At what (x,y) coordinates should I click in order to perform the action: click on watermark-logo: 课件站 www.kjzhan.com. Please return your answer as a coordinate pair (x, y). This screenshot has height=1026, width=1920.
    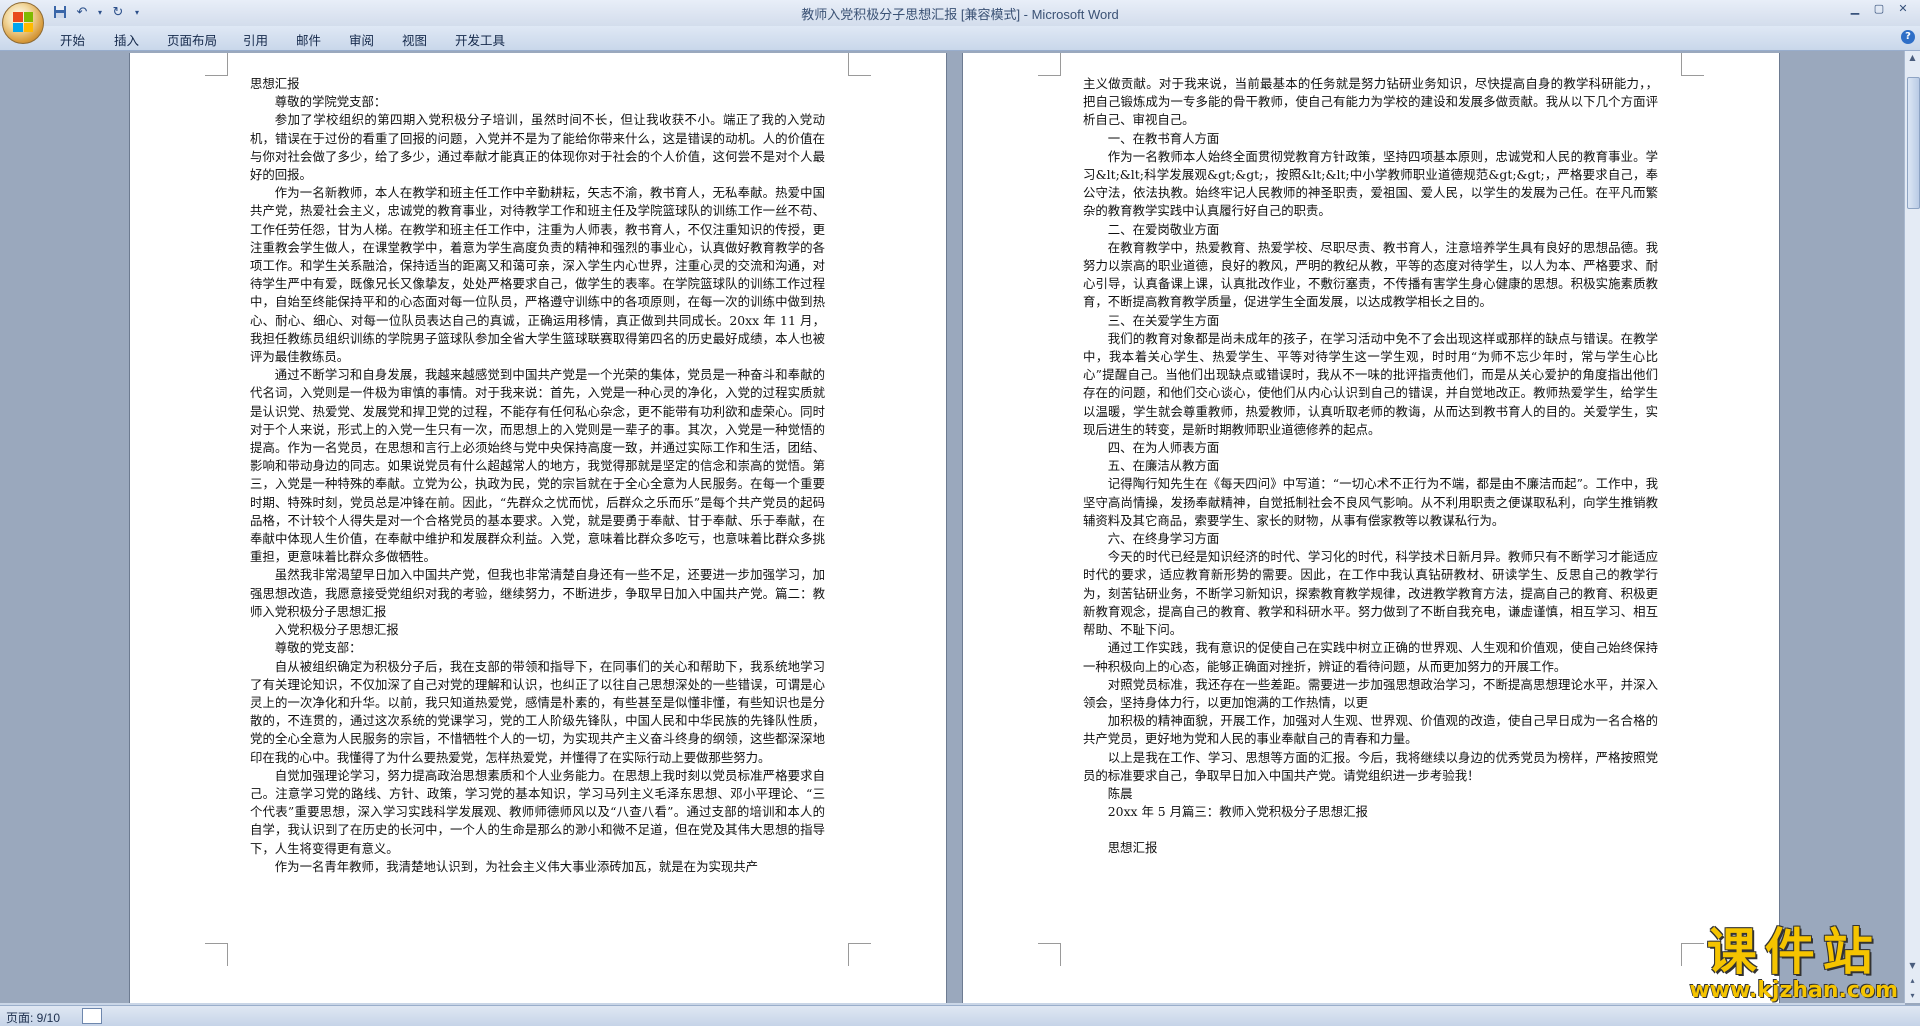
    Looking at the image, I should click on (1793, 957).